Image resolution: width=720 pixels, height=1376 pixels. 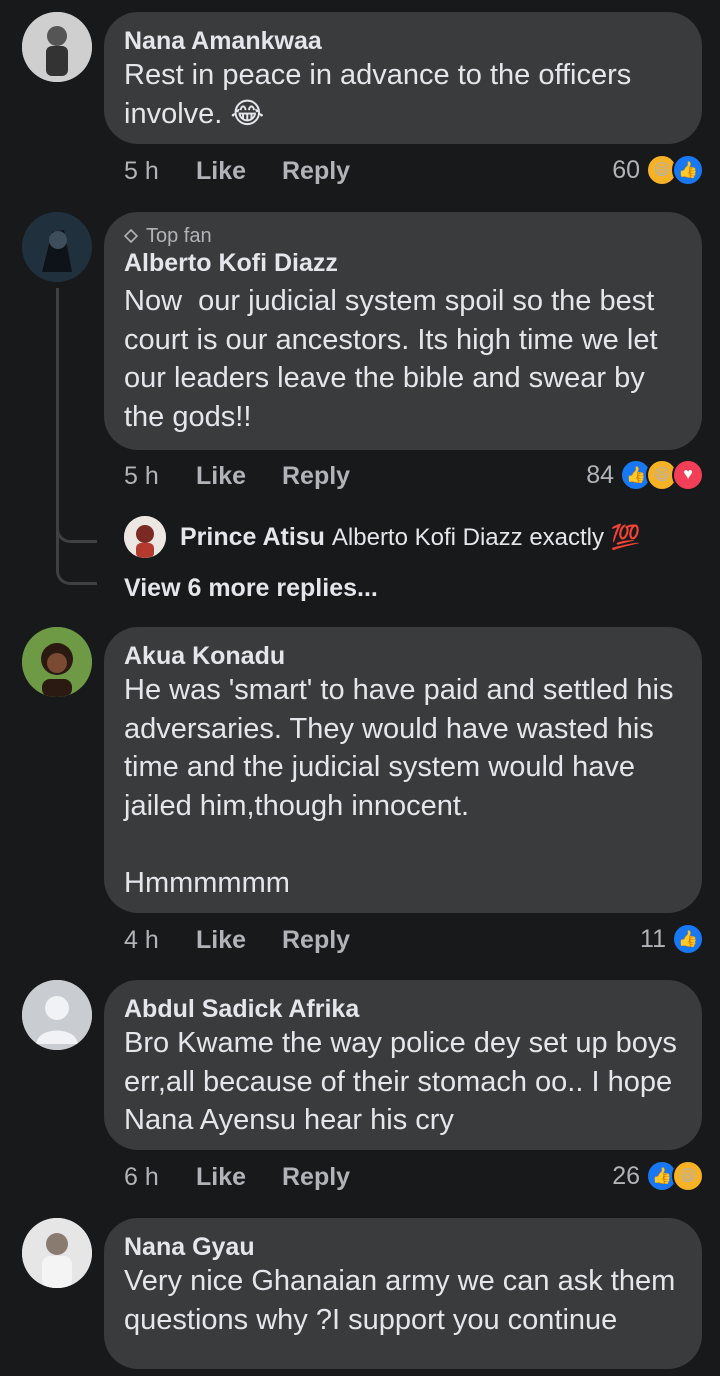 I want to click on reaction-count: 11, so click(x=653, y=938).